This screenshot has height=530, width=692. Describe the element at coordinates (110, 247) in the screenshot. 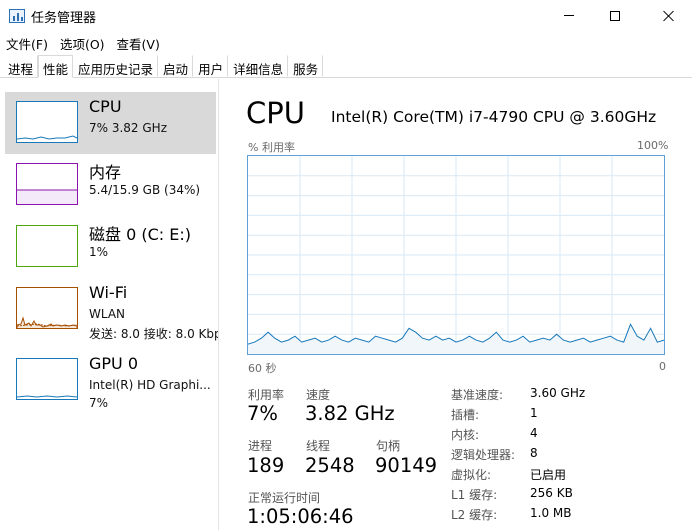

I see `resource-item-disk: 磁盘 0 (C: E:) 1%` at that location.